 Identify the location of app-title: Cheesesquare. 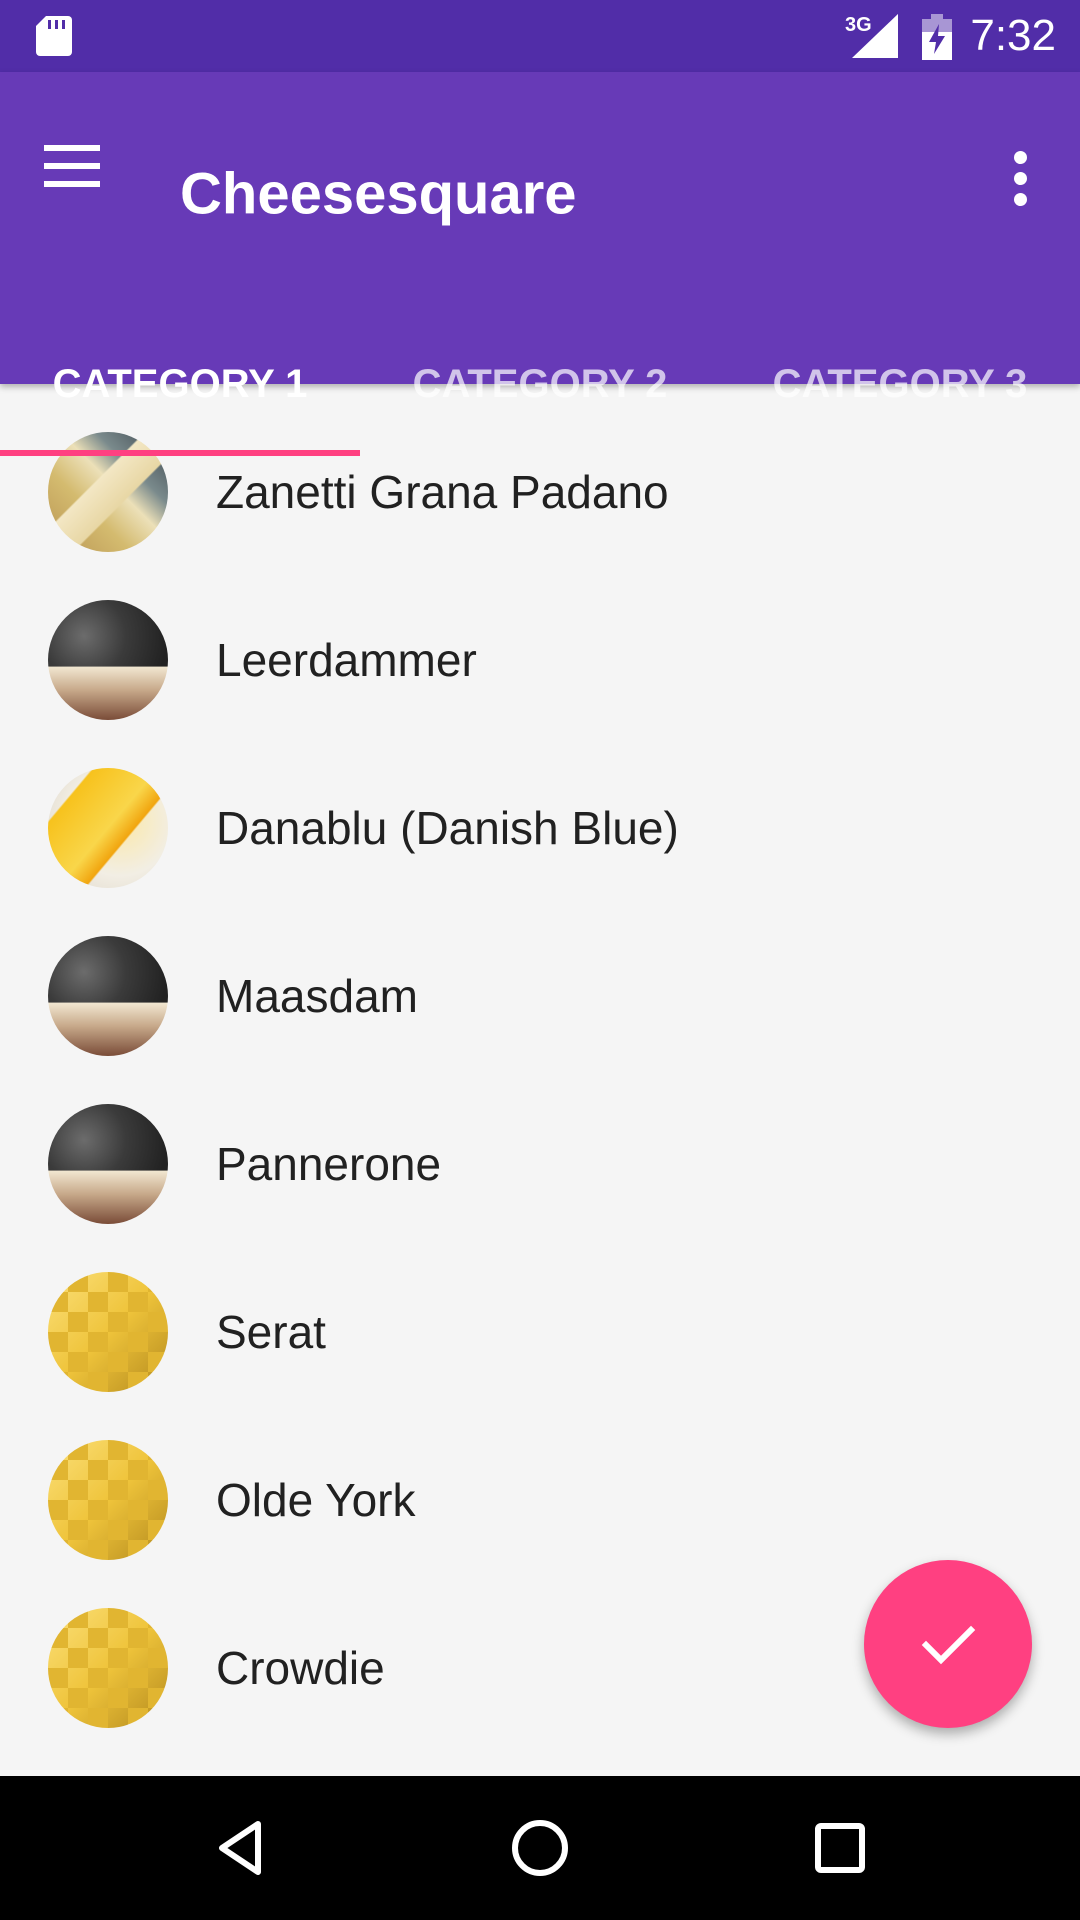
(378, 194).